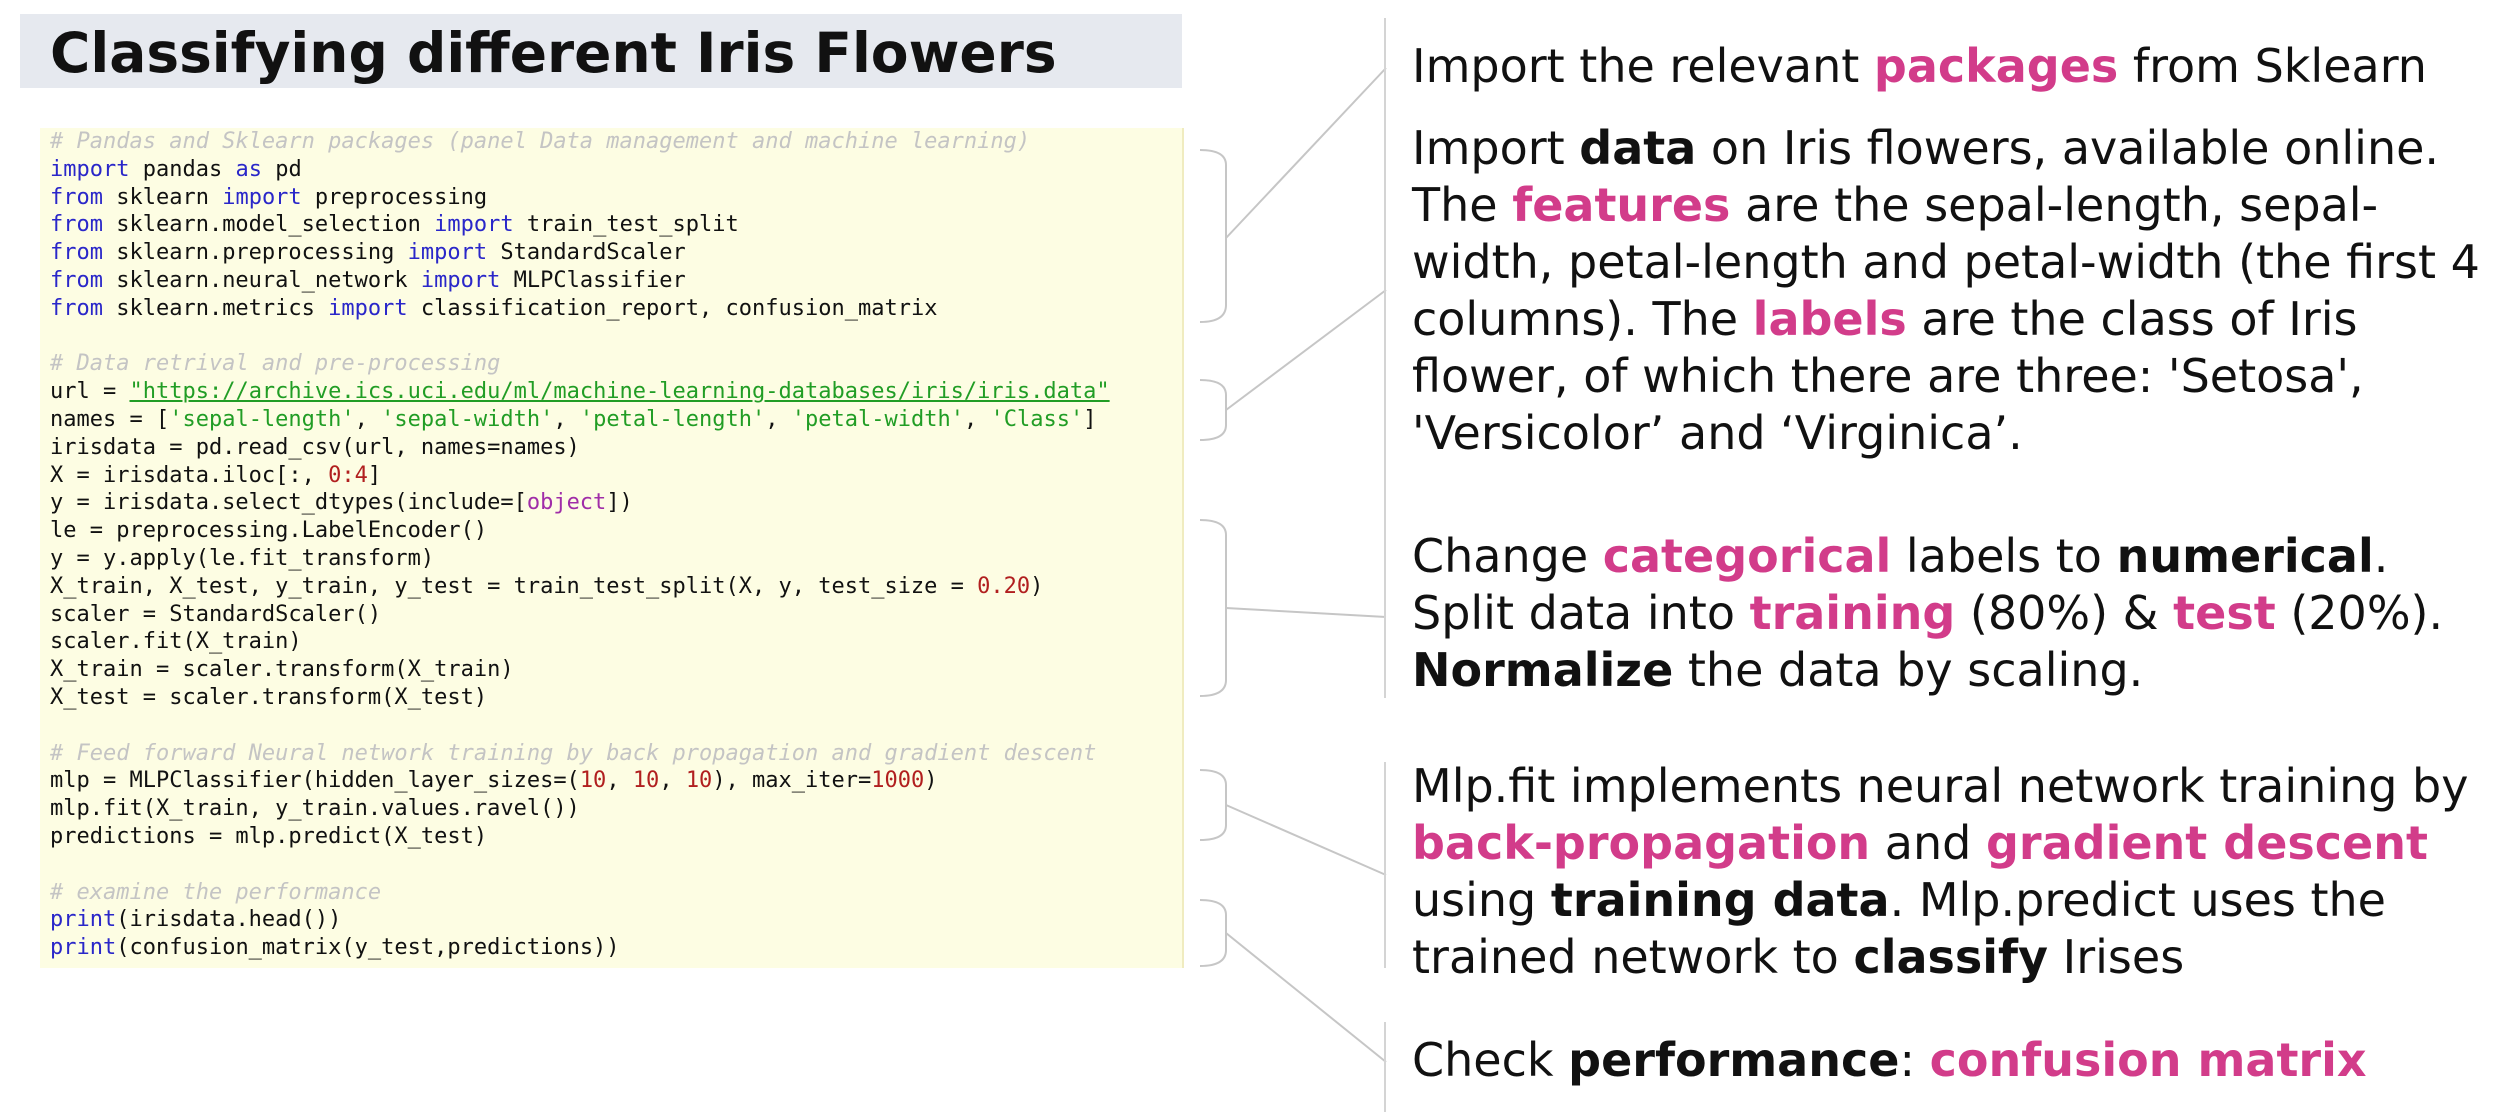 This screenshot has width=2512, height=1112. I want to click on highlight-features: features, so click(1621, 205).